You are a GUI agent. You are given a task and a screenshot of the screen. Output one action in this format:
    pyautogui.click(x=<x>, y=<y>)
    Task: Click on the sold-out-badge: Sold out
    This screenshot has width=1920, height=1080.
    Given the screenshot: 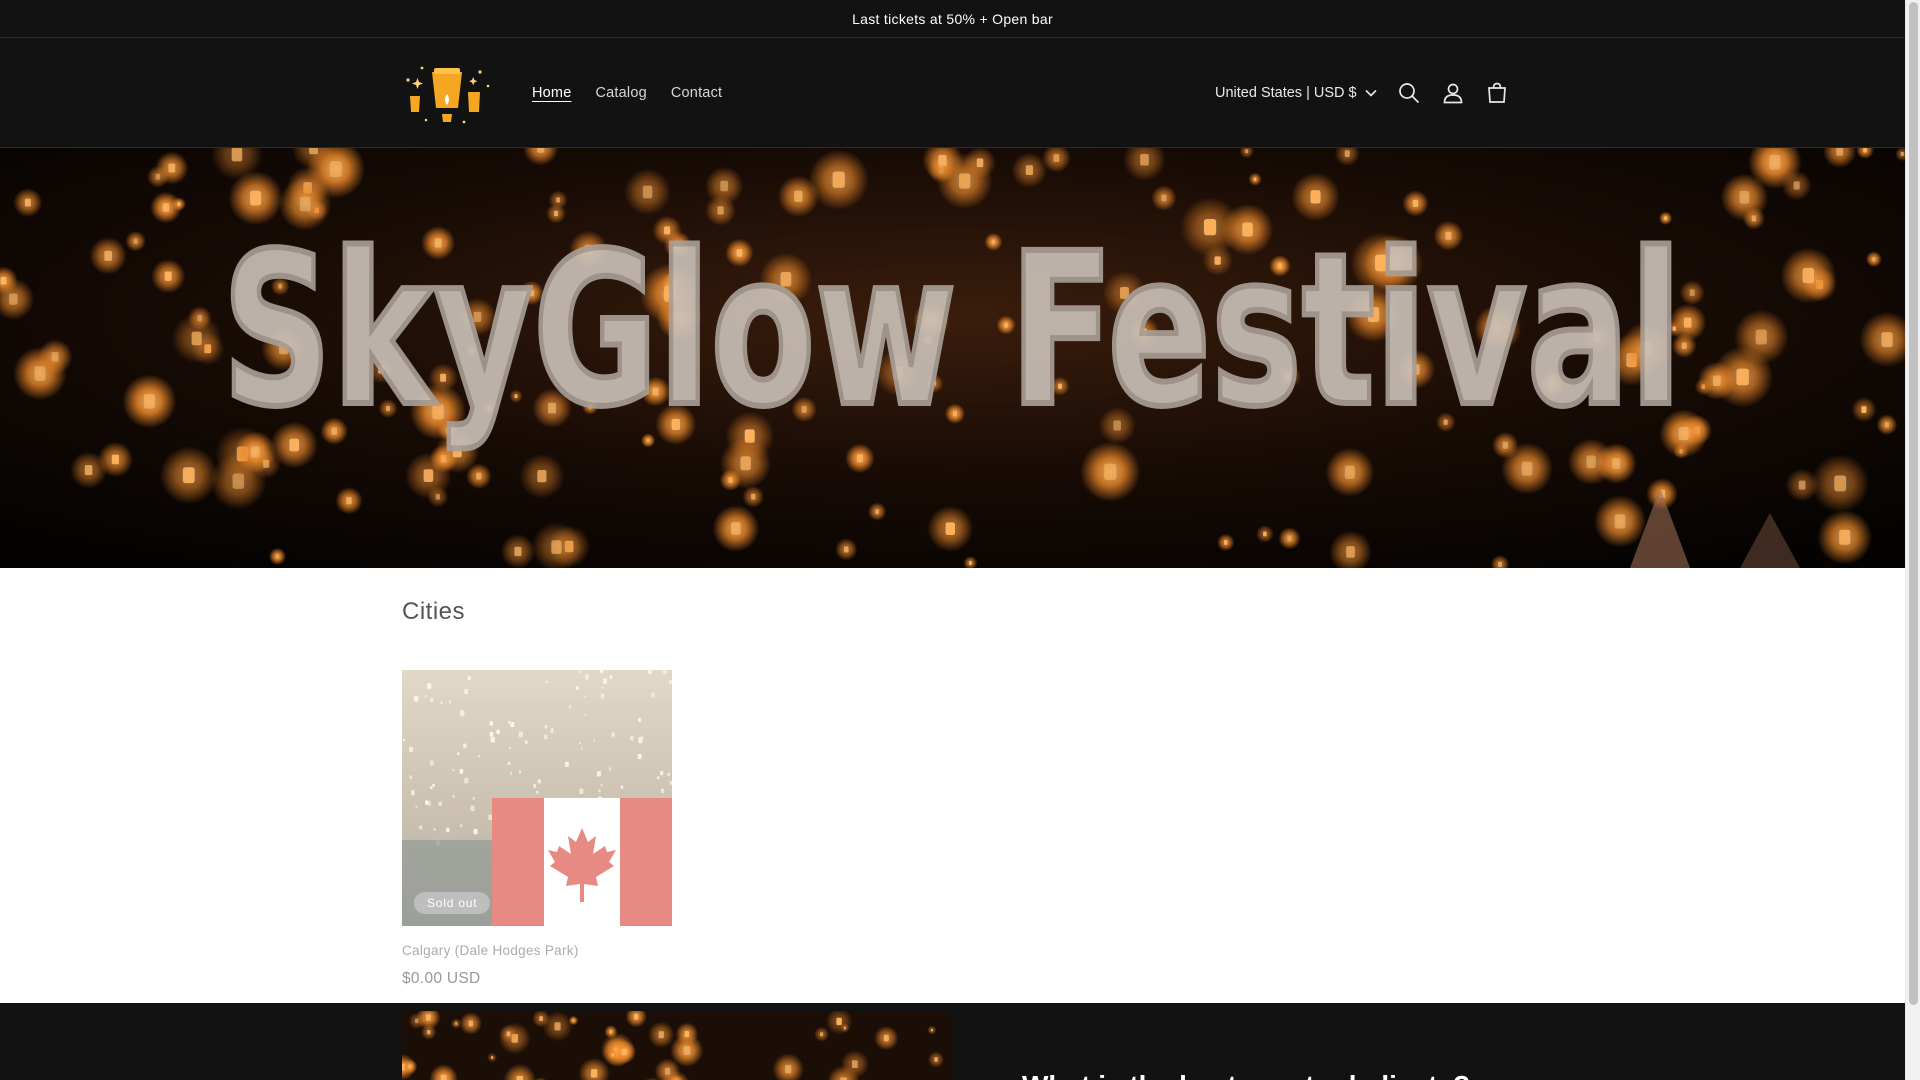 What is the action you would take?
    pyautogui.click(x=452, y=903)
    